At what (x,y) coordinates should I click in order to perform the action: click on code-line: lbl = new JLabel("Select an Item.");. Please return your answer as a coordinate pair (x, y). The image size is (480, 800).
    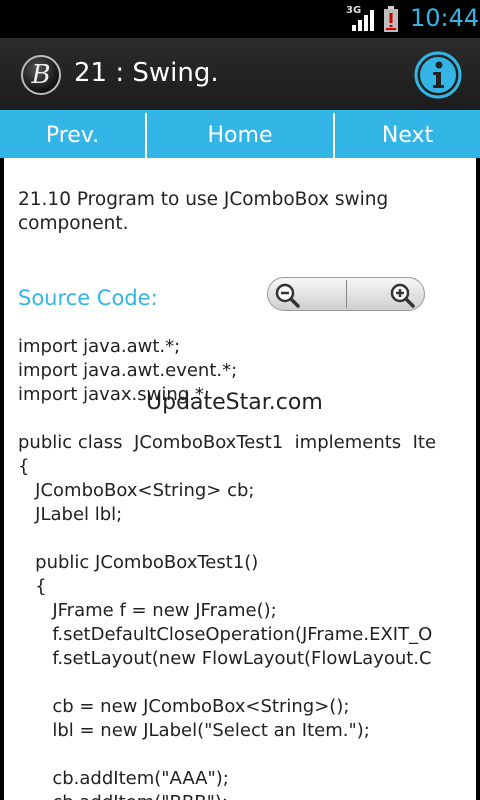
    Looking at the image, I should click on (194, 730).